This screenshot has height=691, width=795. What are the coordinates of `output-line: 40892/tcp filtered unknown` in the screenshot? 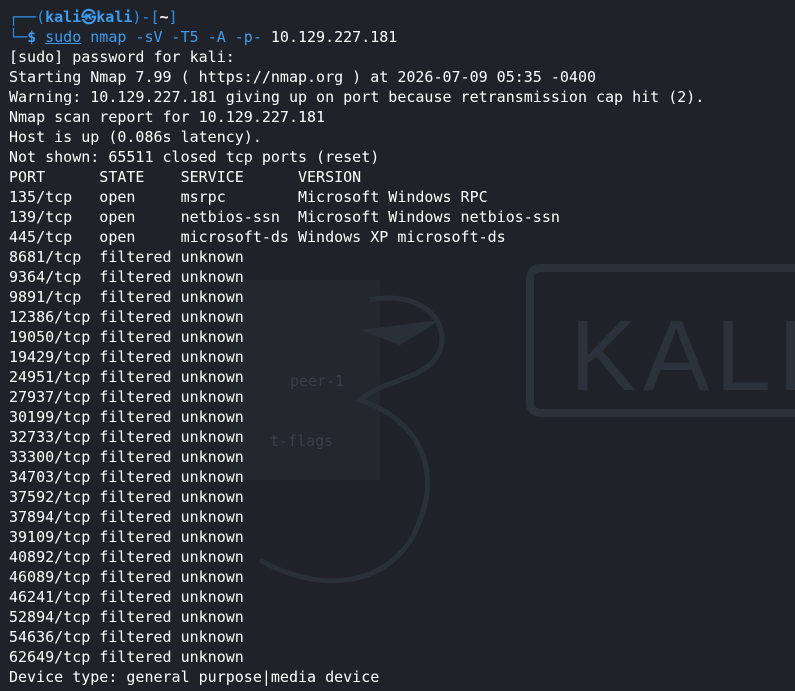 It's located at (126, 557).